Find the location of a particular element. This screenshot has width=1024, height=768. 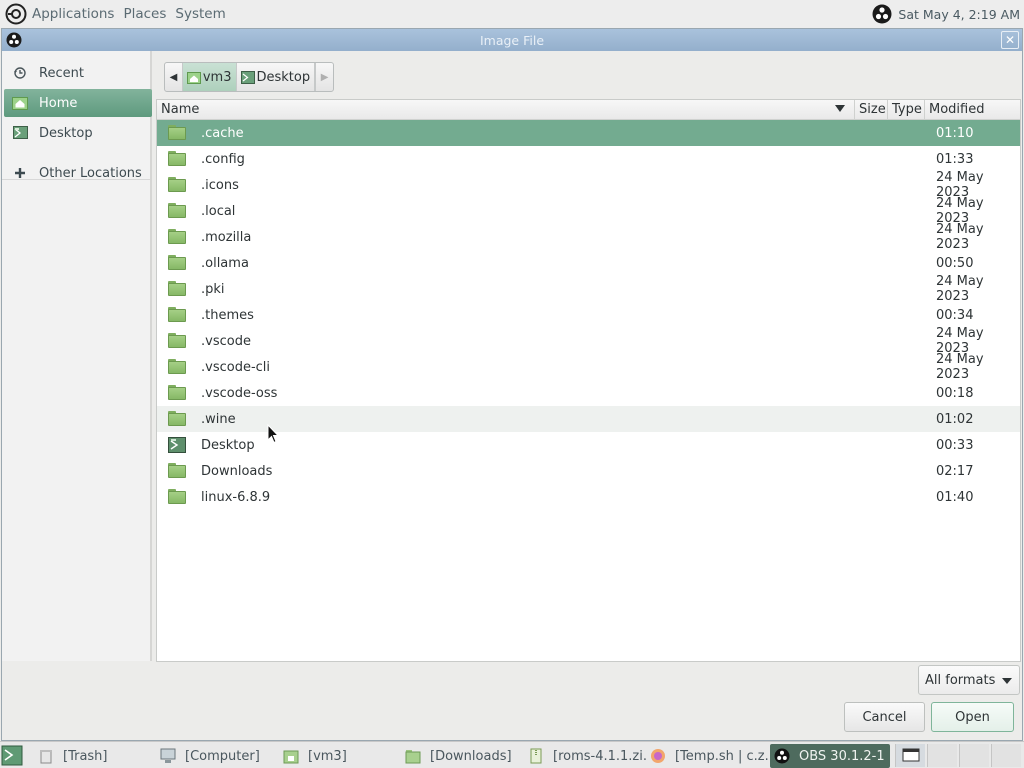

sidebar-item-label: Desktop is located at coordinates (66, 133).